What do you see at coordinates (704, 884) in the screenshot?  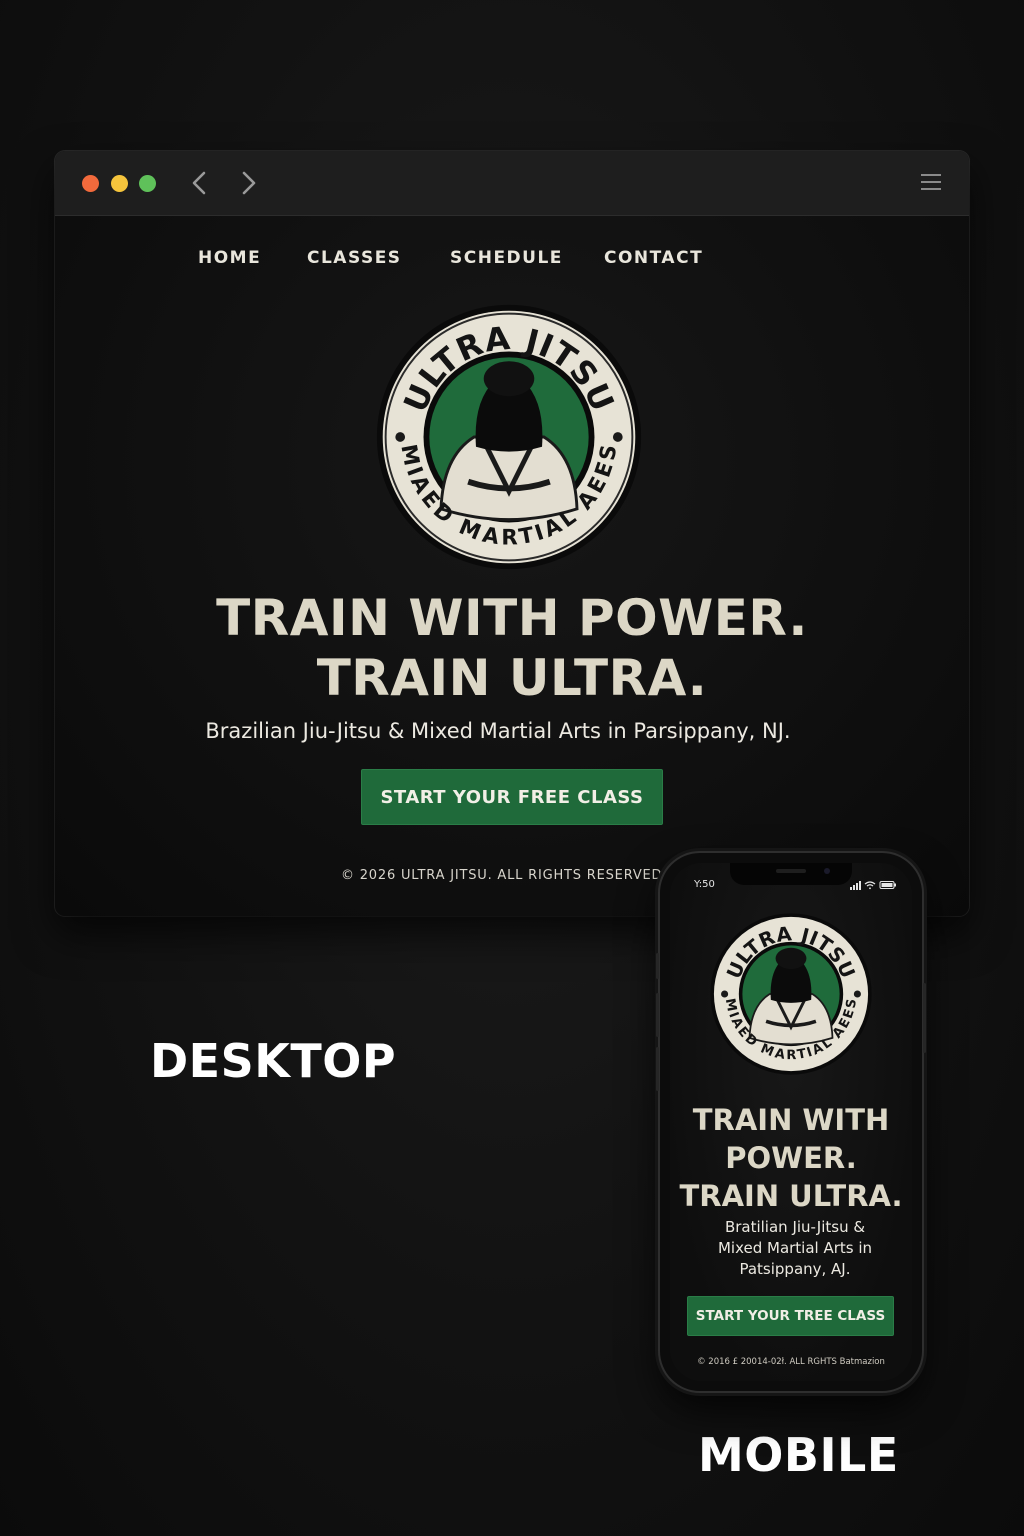 I see `status-time: Y:50` at bounding box center [704, 884].